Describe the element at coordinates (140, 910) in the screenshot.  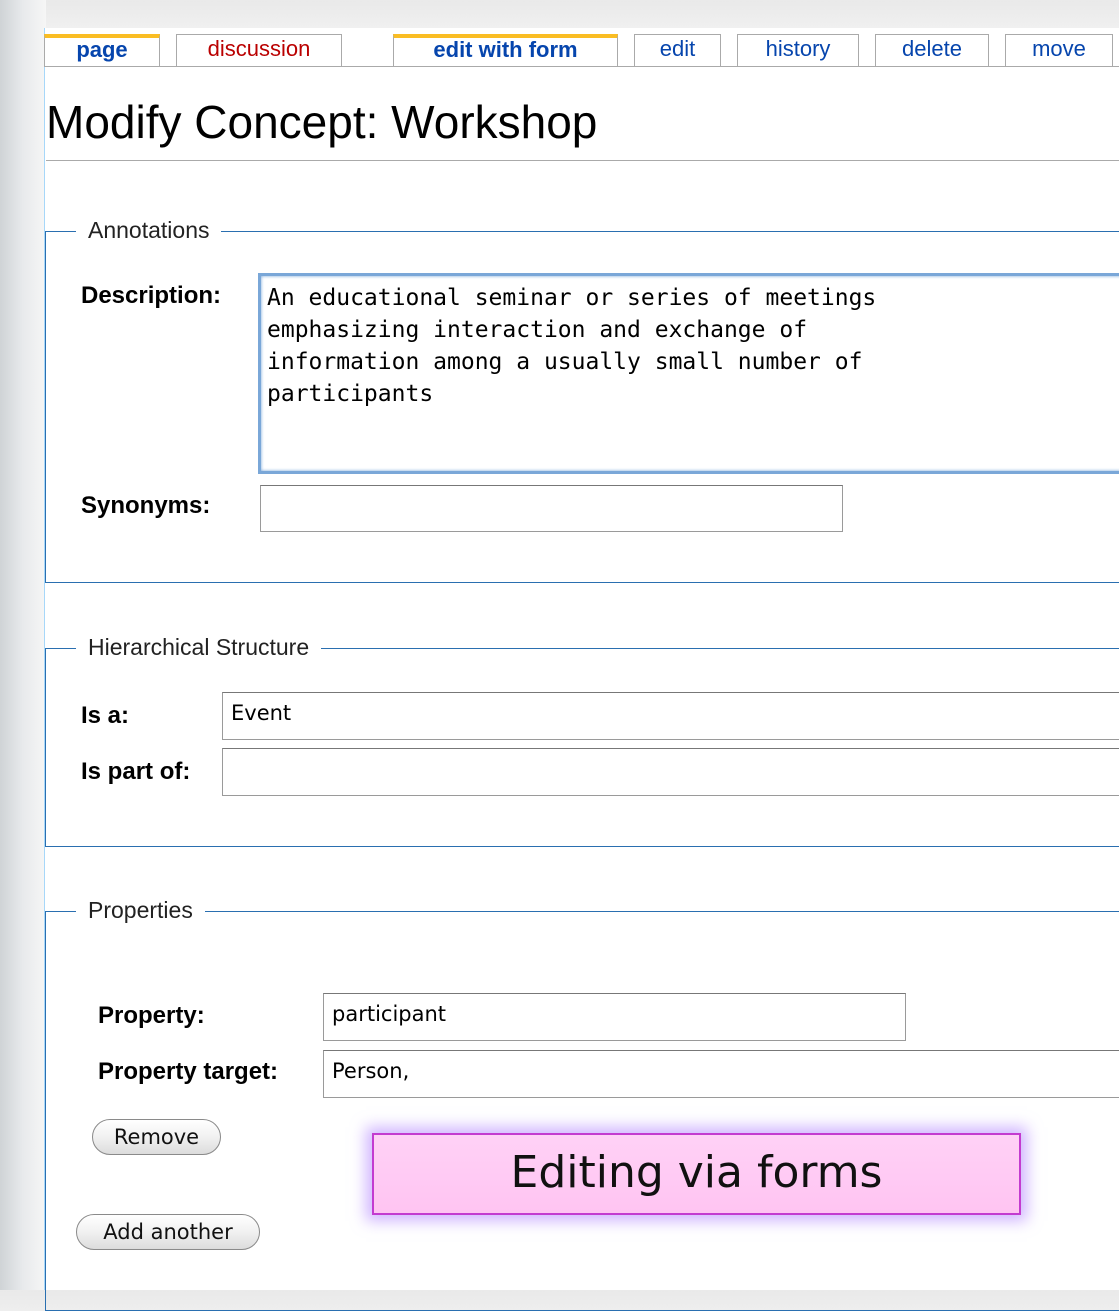
I see `properties-legend: Properties` at that location.